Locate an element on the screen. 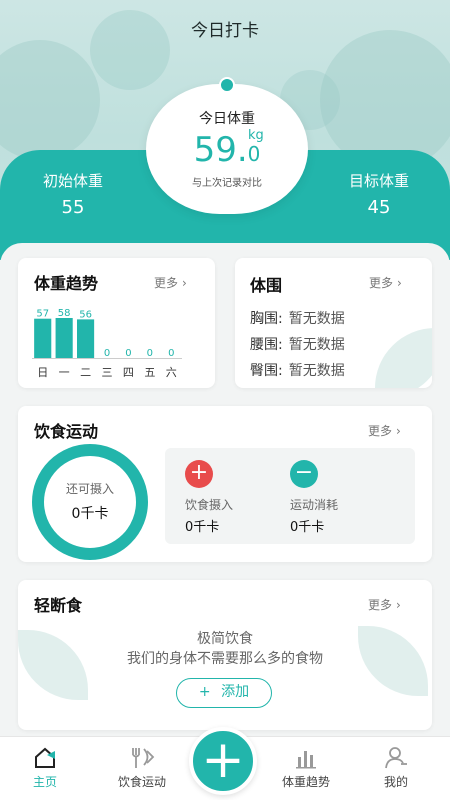 The width and height of the screenshot is (450, 800). remaining-label: 还可摄入 is located at coordinates (89, 489).